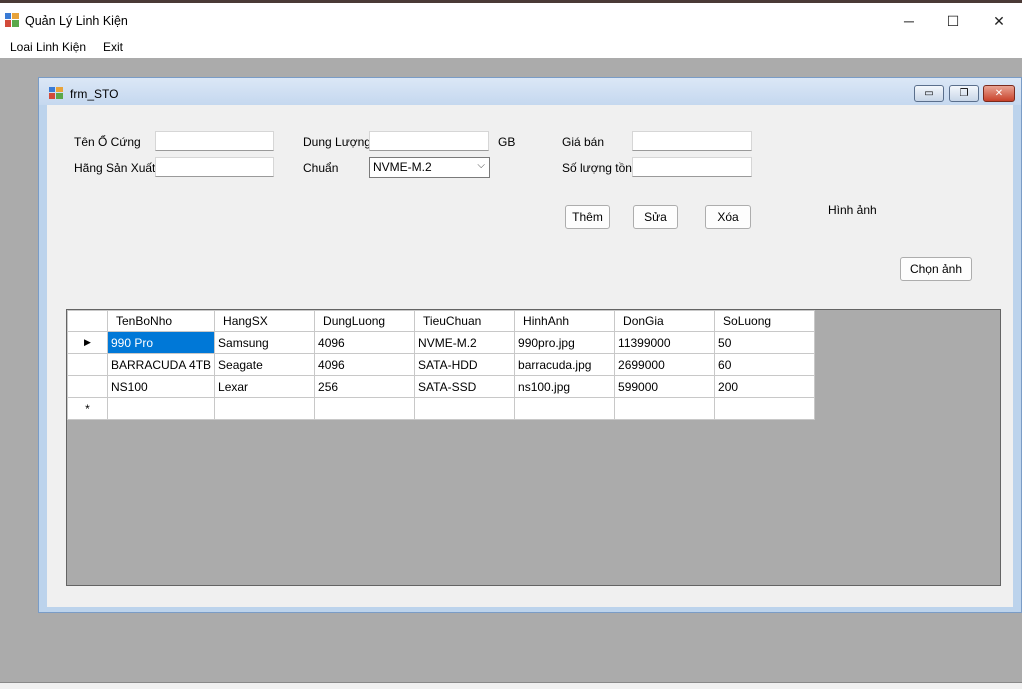  I want to click on child-titlebar: frm_STO ▭ ❐ ✕, so click(530, 91).